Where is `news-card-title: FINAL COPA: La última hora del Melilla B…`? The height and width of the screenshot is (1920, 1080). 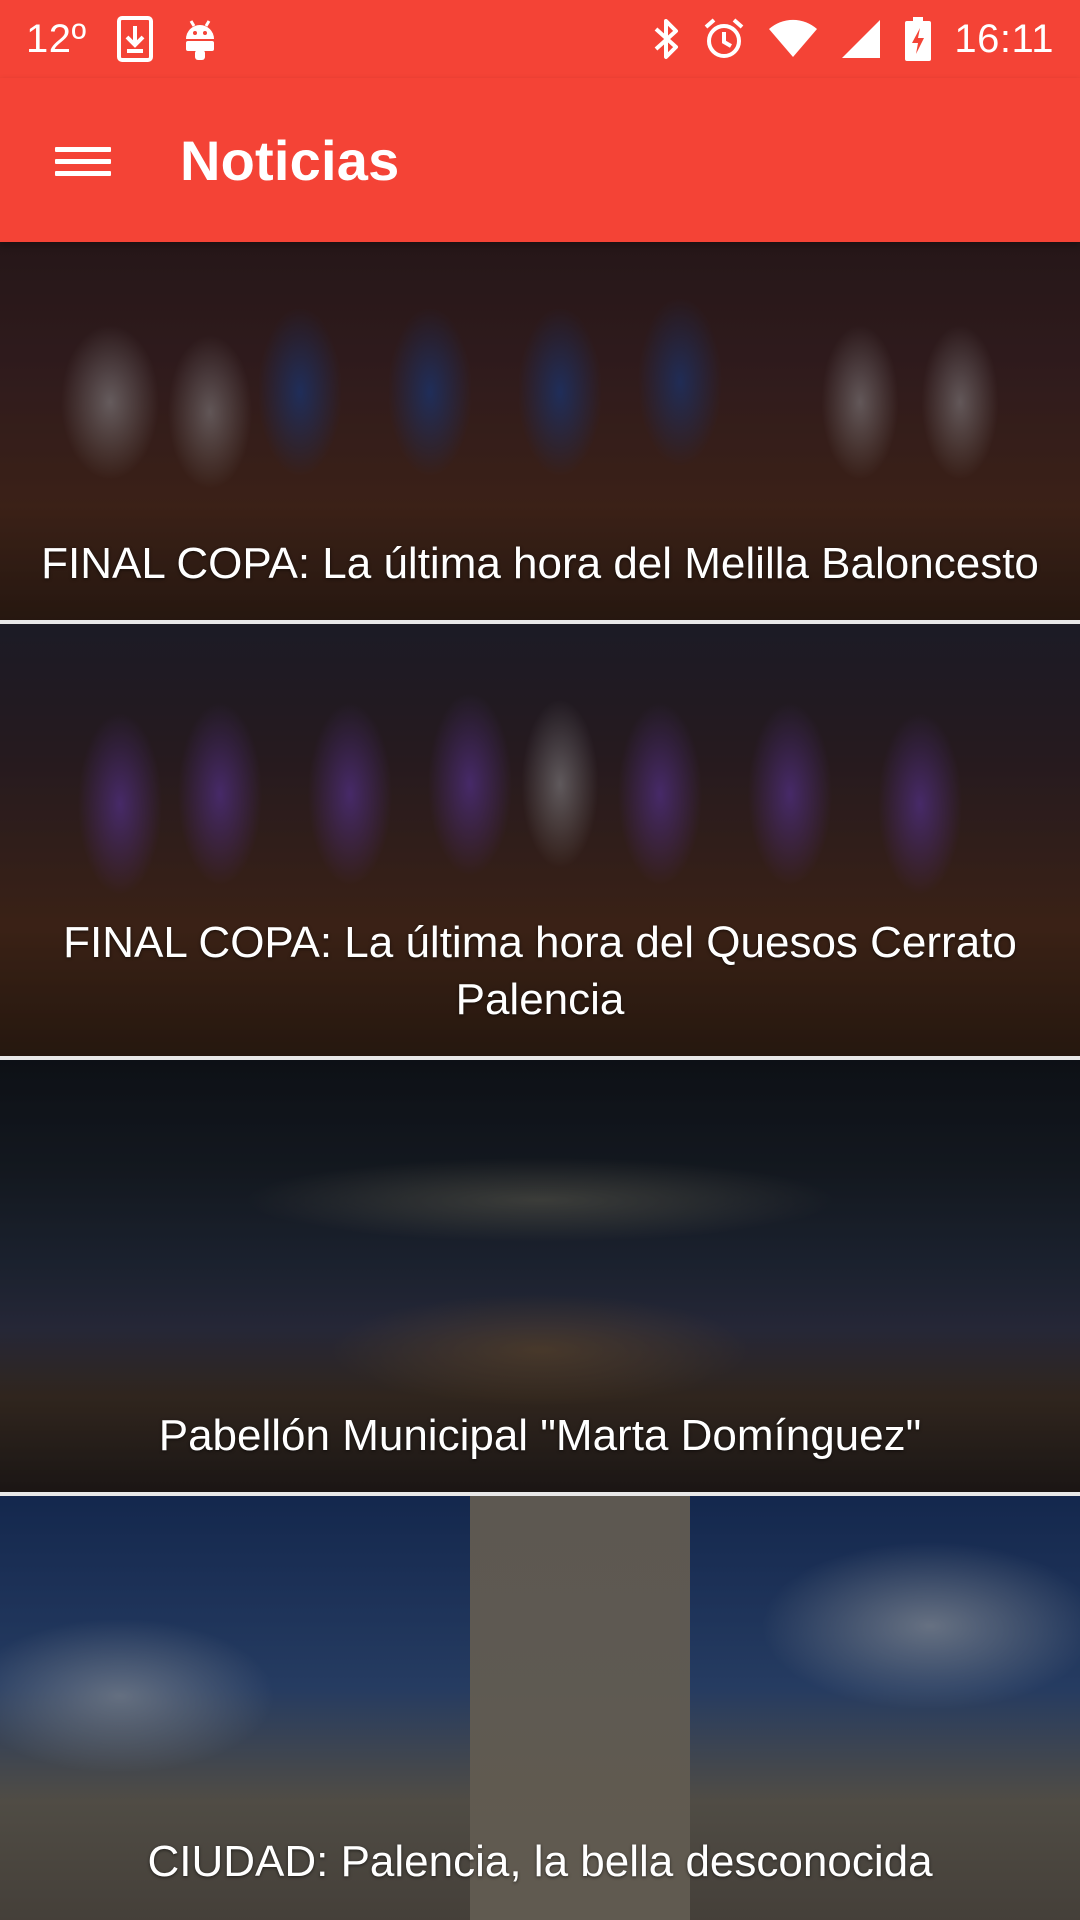 news-card-title: FINAL COPA: La última hora del Melilla B… is located at coordinates (540, 563).